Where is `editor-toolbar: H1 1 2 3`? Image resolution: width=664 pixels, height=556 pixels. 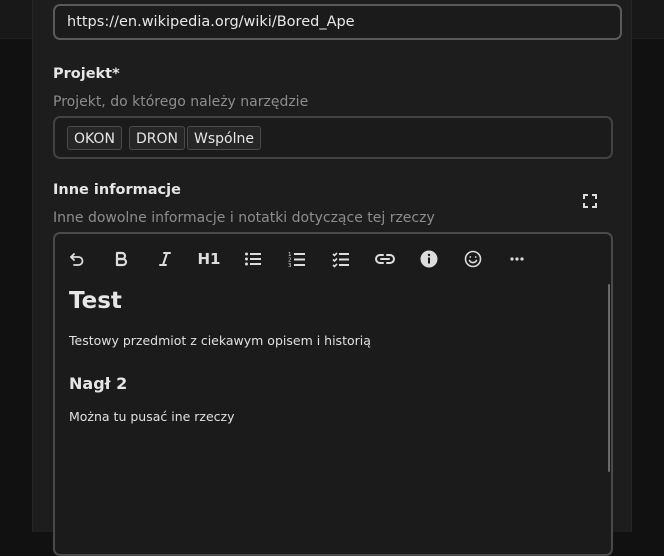
editor-toolbar: H1 1 2 3 is located at coordinates (333, 259).